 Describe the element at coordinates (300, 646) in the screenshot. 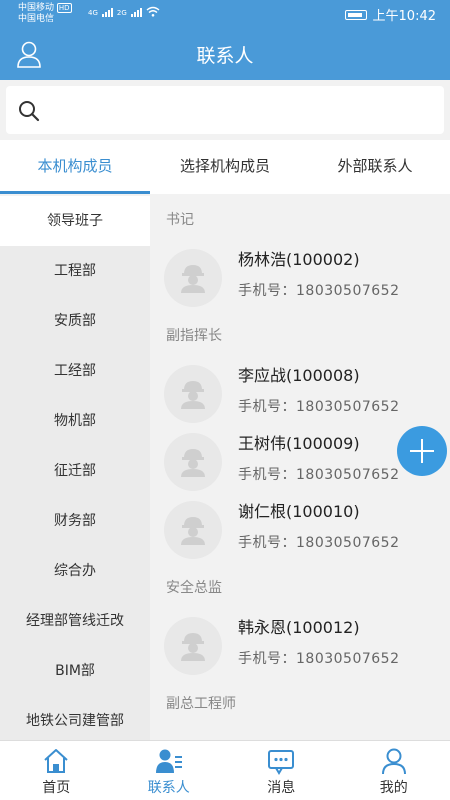

I see `contact-item: 韩永恩(100012) 手机号：18030507652` at that location.